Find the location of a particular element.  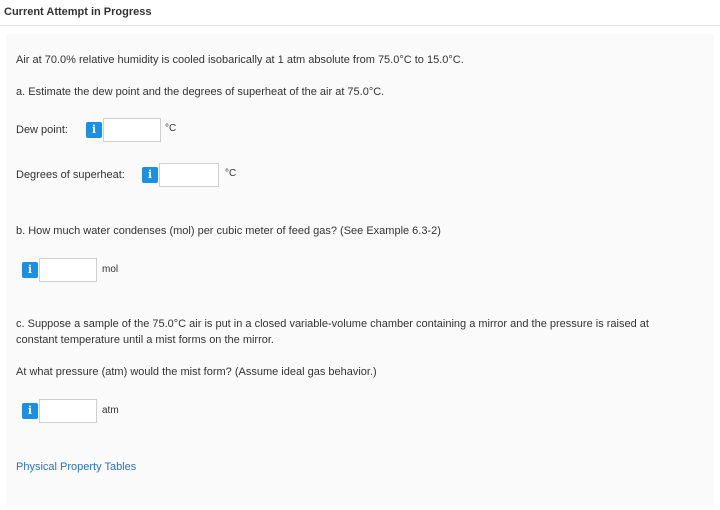

dew-point-input is located at coordinates (132, 130).